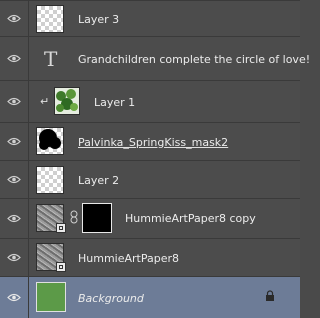  I want to click on layer-name: Background, so click(111, 298).